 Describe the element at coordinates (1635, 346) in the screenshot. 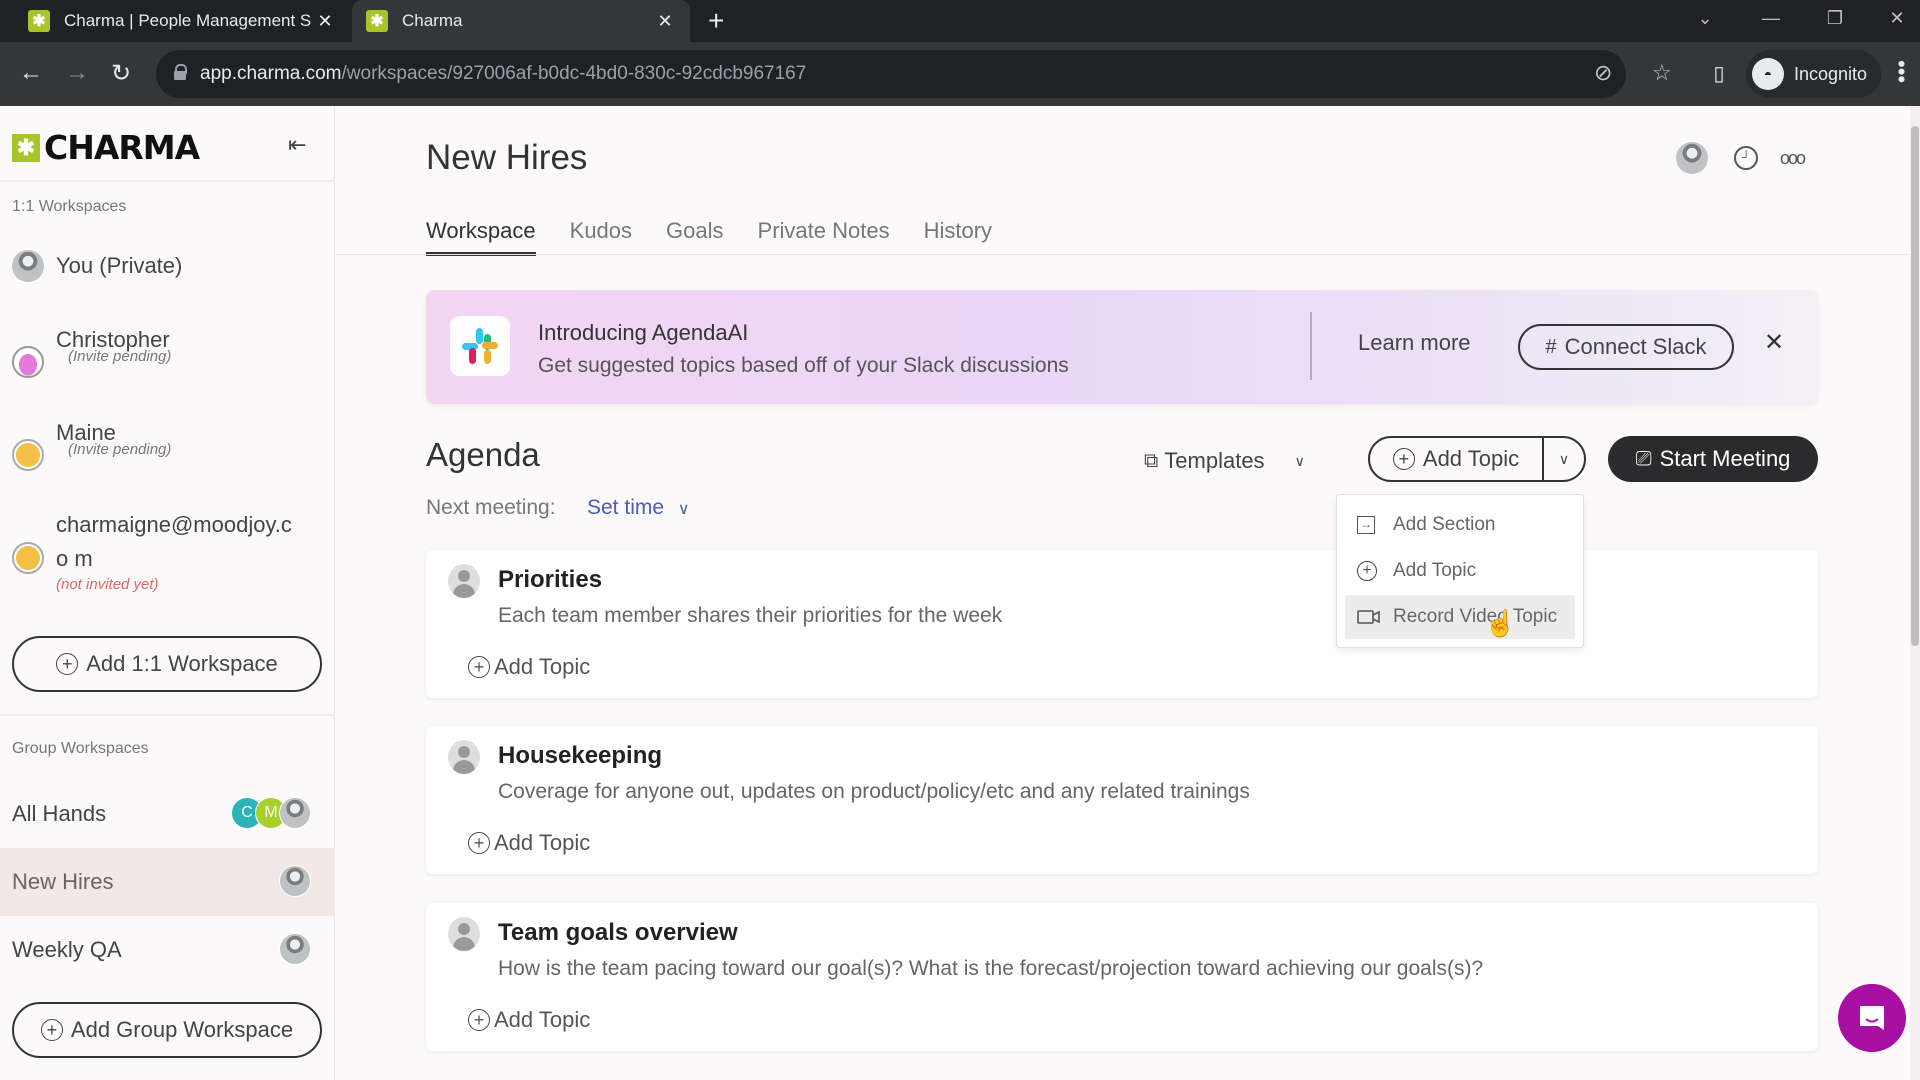

I see `button-label: Connect Slack` at that location.